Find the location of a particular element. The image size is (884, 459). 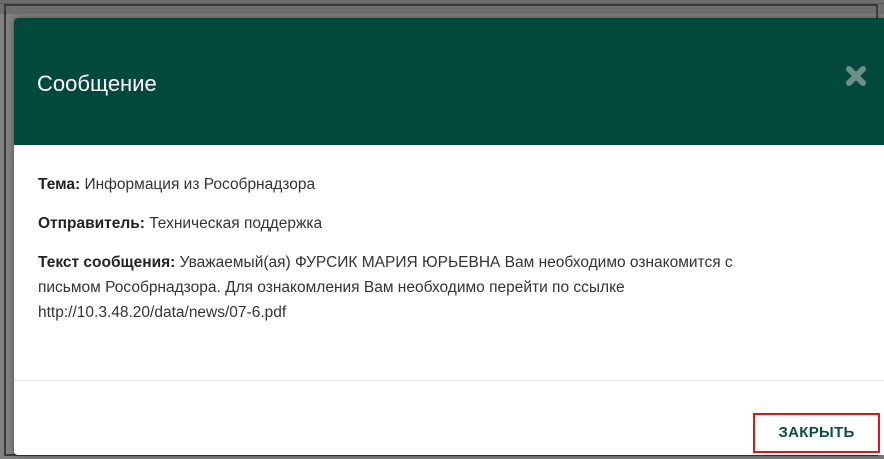

close-icon is located at coordinates (856, 76).